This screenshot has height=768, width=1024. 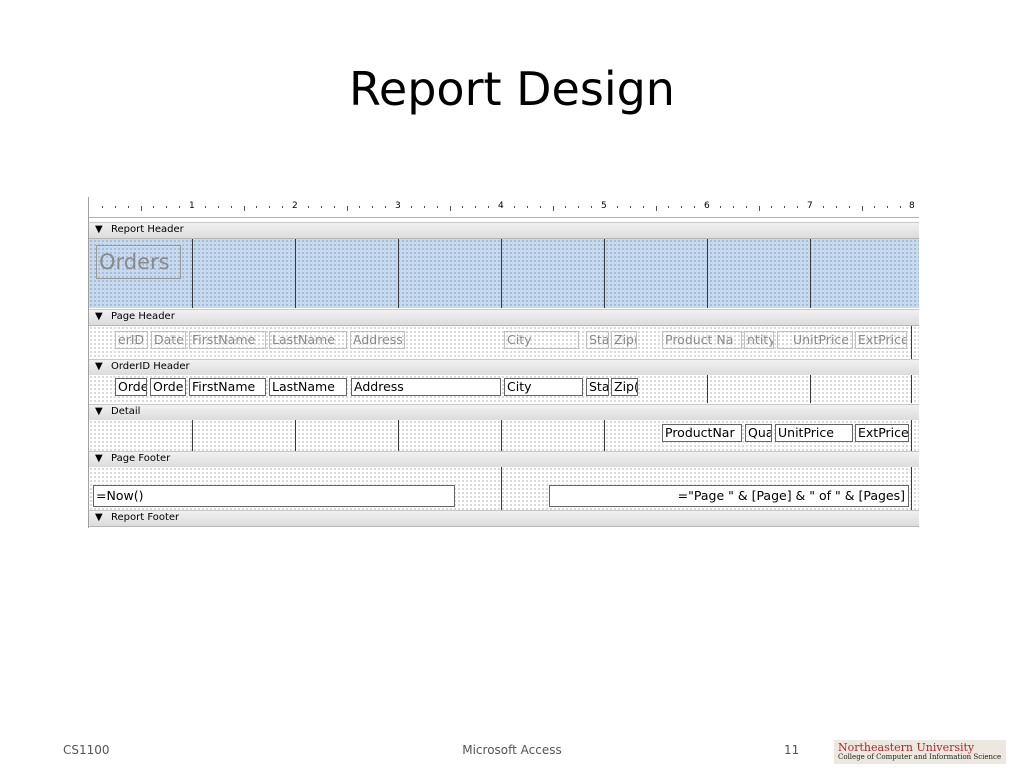 I want to click on field-firstname: FirstName, so click(x=227, y=387).